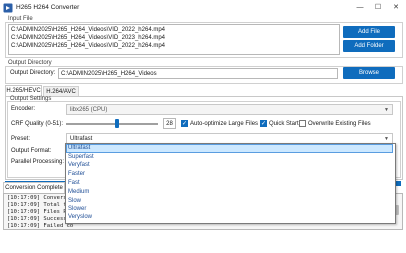 This screenshot has height=253, width=406. I want to click on input-file-label: Input File, so click(20, 19).